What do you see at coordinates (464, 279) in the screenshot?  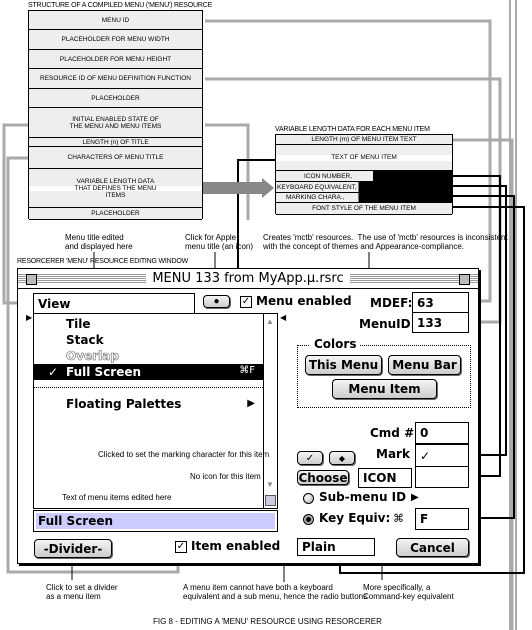 I see `zoom-box-icon` at bounding box center [464, 279].